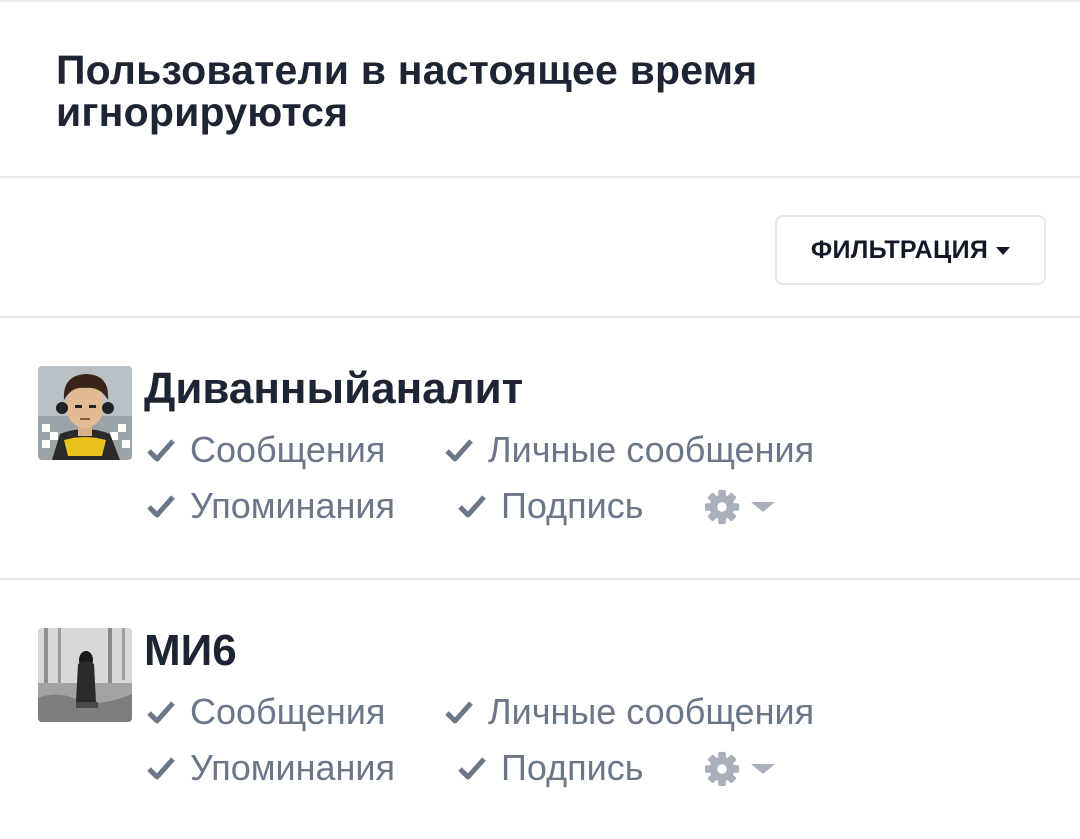  Describe the element at coordinates (190, 651) in the screenshot. I see `user-name-link: МИ6` at that location.